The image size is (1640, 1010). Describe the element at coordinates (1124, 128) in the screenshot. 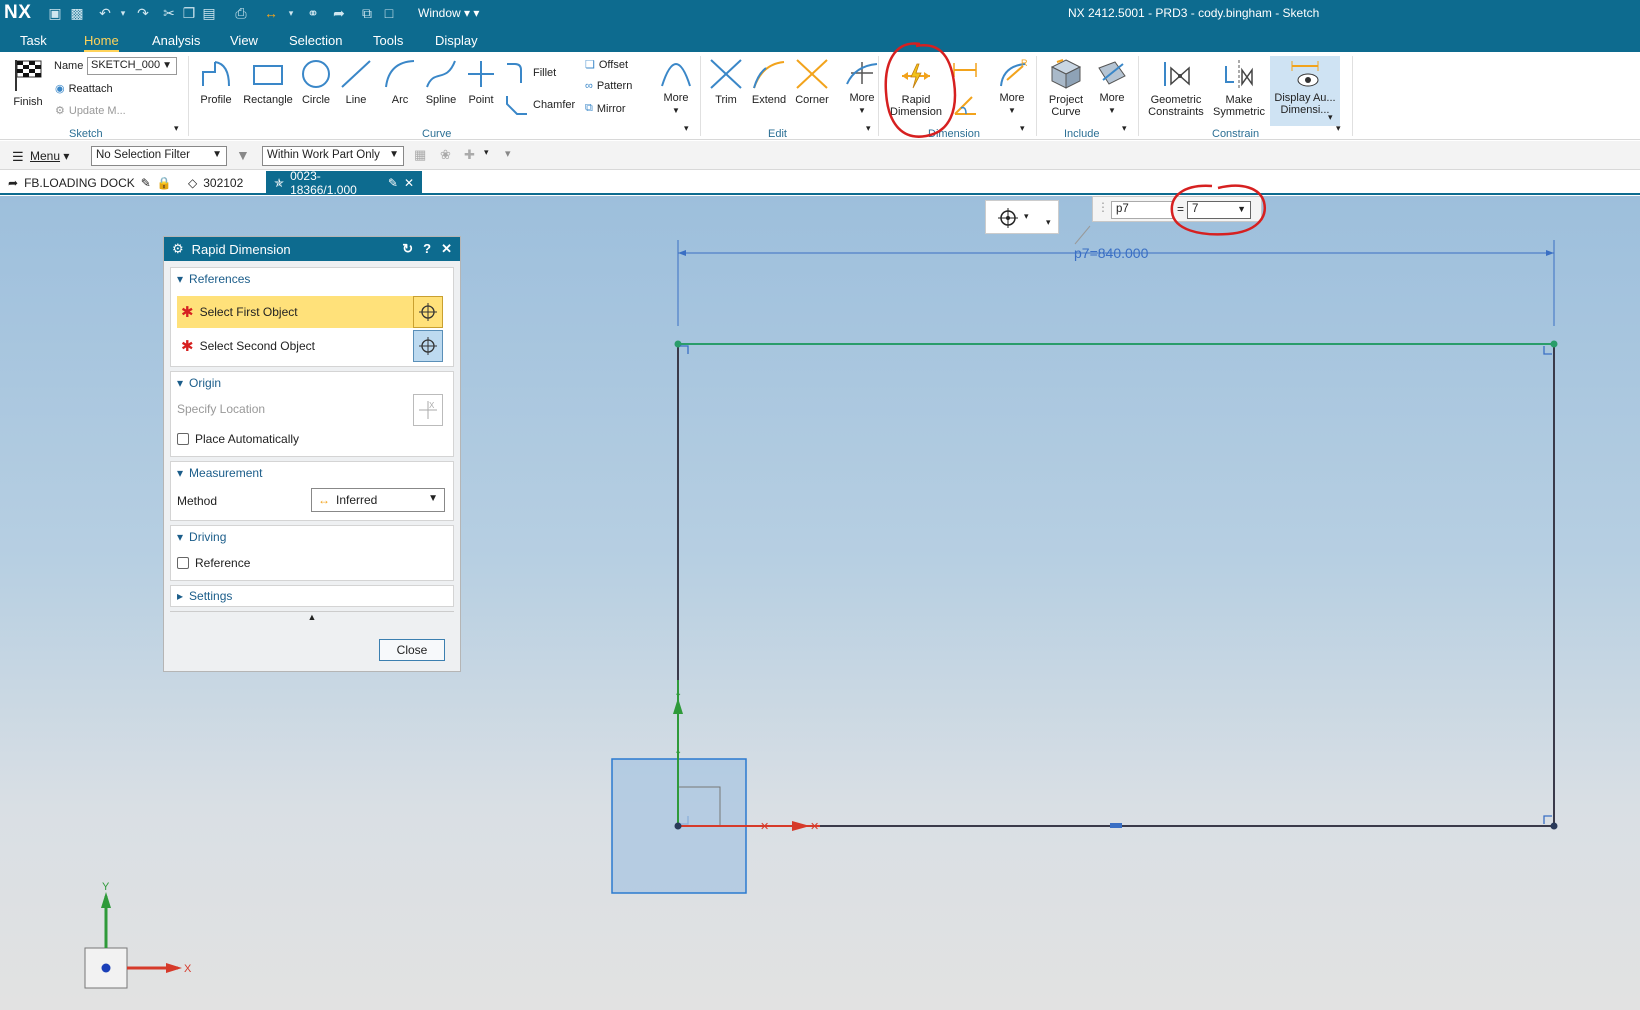

I see `include-group-dropdown-icon: ▾` at that location.